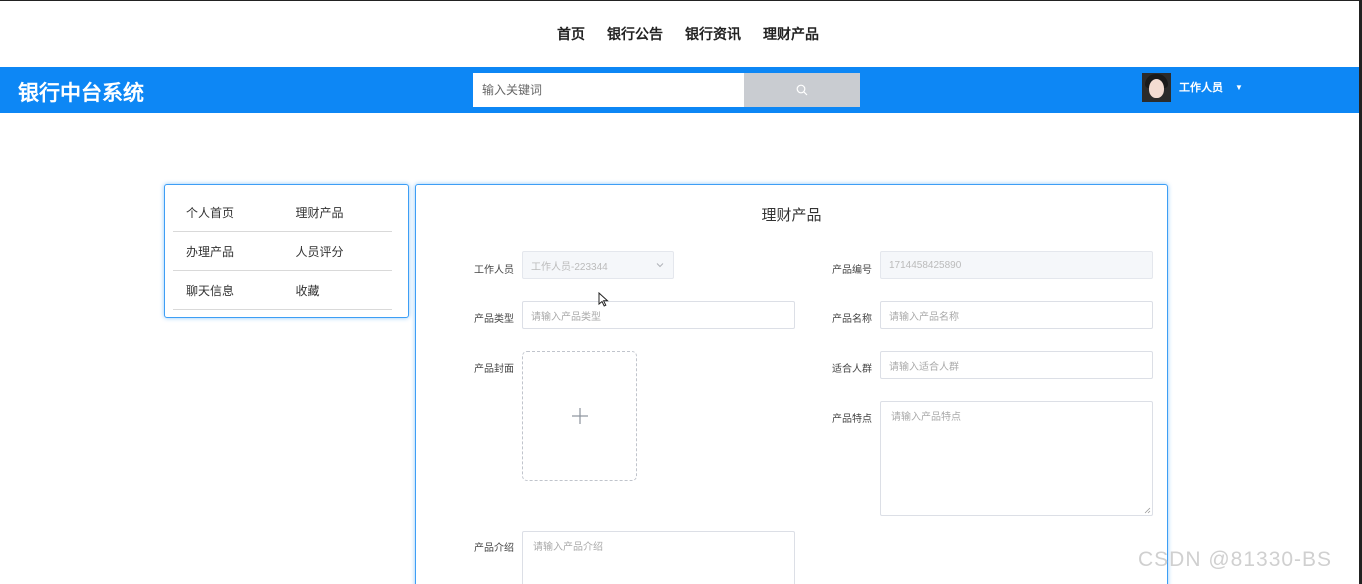  I want to click on chevron-down-icon, so click(660, 265).